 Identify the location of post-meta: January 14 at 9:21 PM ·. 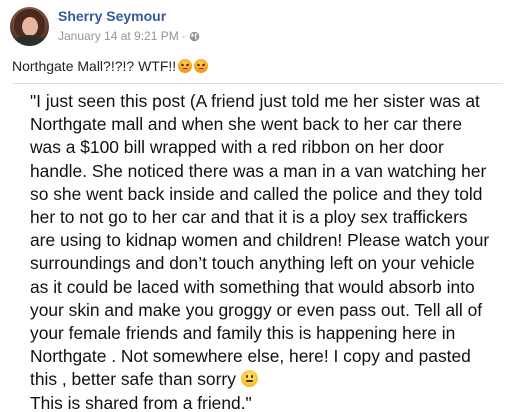
(129, 36).